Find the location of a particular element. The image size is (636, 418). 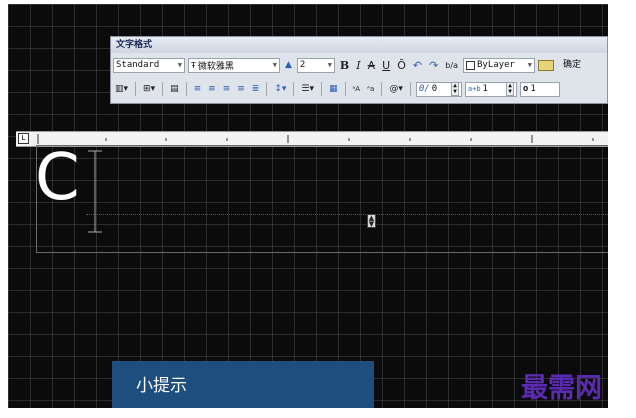

uppercase-icon: ᵃA is located at coordinates (357, 89).